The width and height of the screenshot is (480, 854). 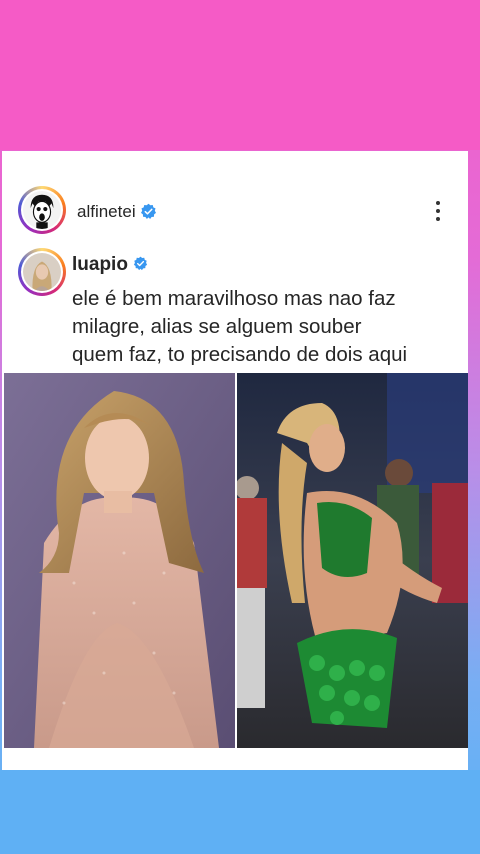 I want to click on commenter-photo, so click(x=42, y=272).